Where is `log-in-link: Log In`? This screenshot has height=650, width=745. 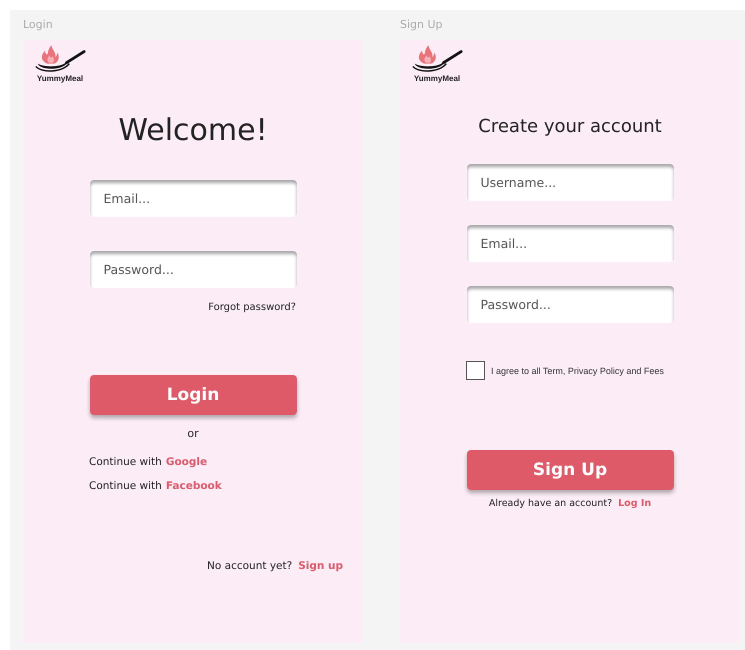
log-in-link: Log In is located at coordinates (635, 503).